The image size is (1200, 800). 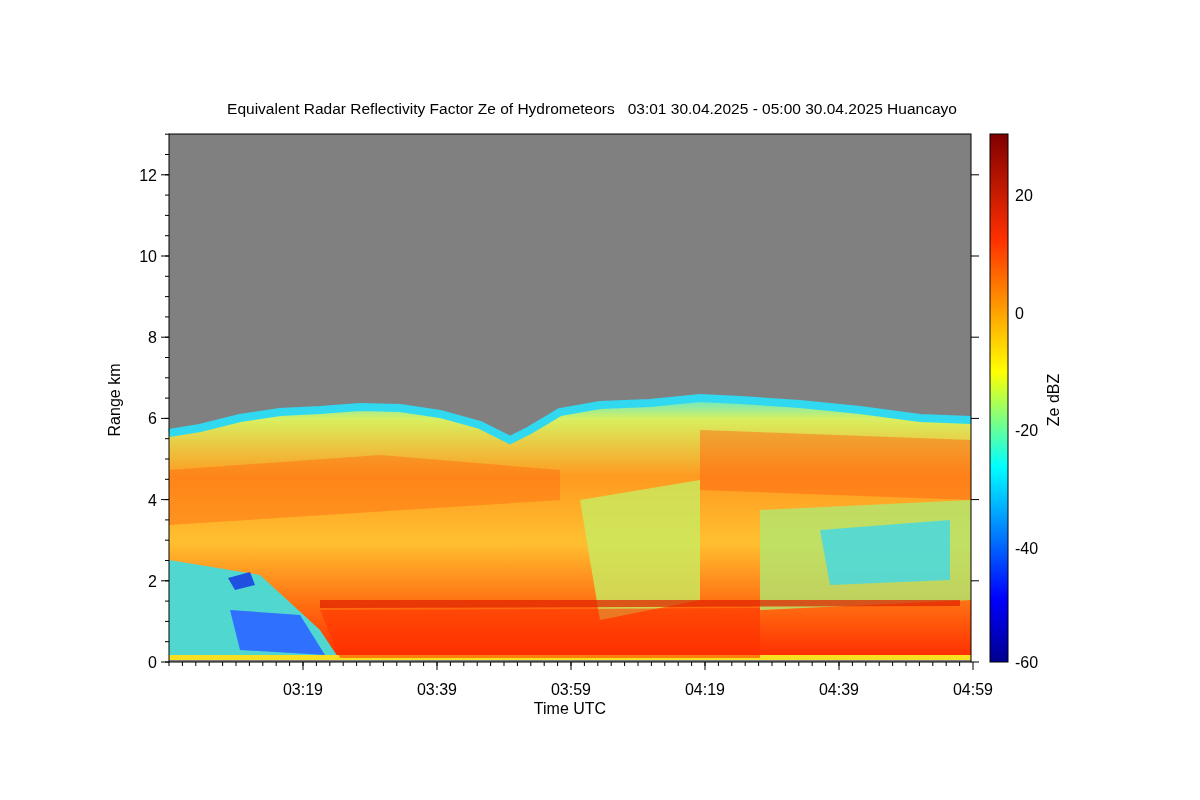 I want to click on colorbar-label: Ze dBZ, so click(x=1053, y=400).